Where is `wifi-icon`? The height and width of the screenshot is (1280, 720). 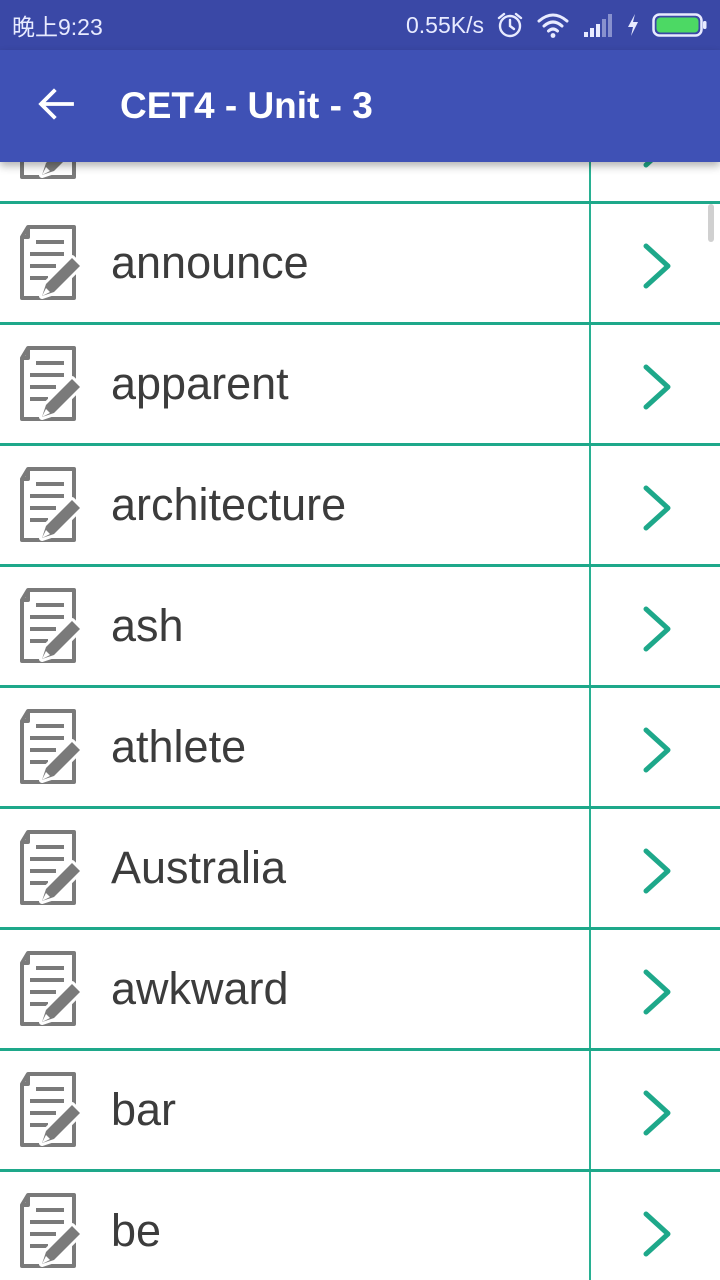
wifi-icon is located at coordinates (553, 25).